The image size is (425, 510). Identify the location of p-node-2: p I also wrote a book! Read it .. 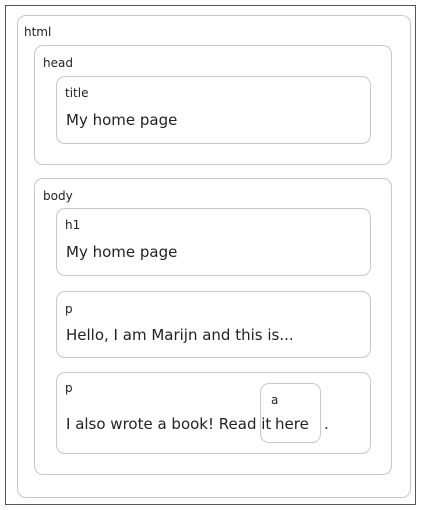
(213, 413).